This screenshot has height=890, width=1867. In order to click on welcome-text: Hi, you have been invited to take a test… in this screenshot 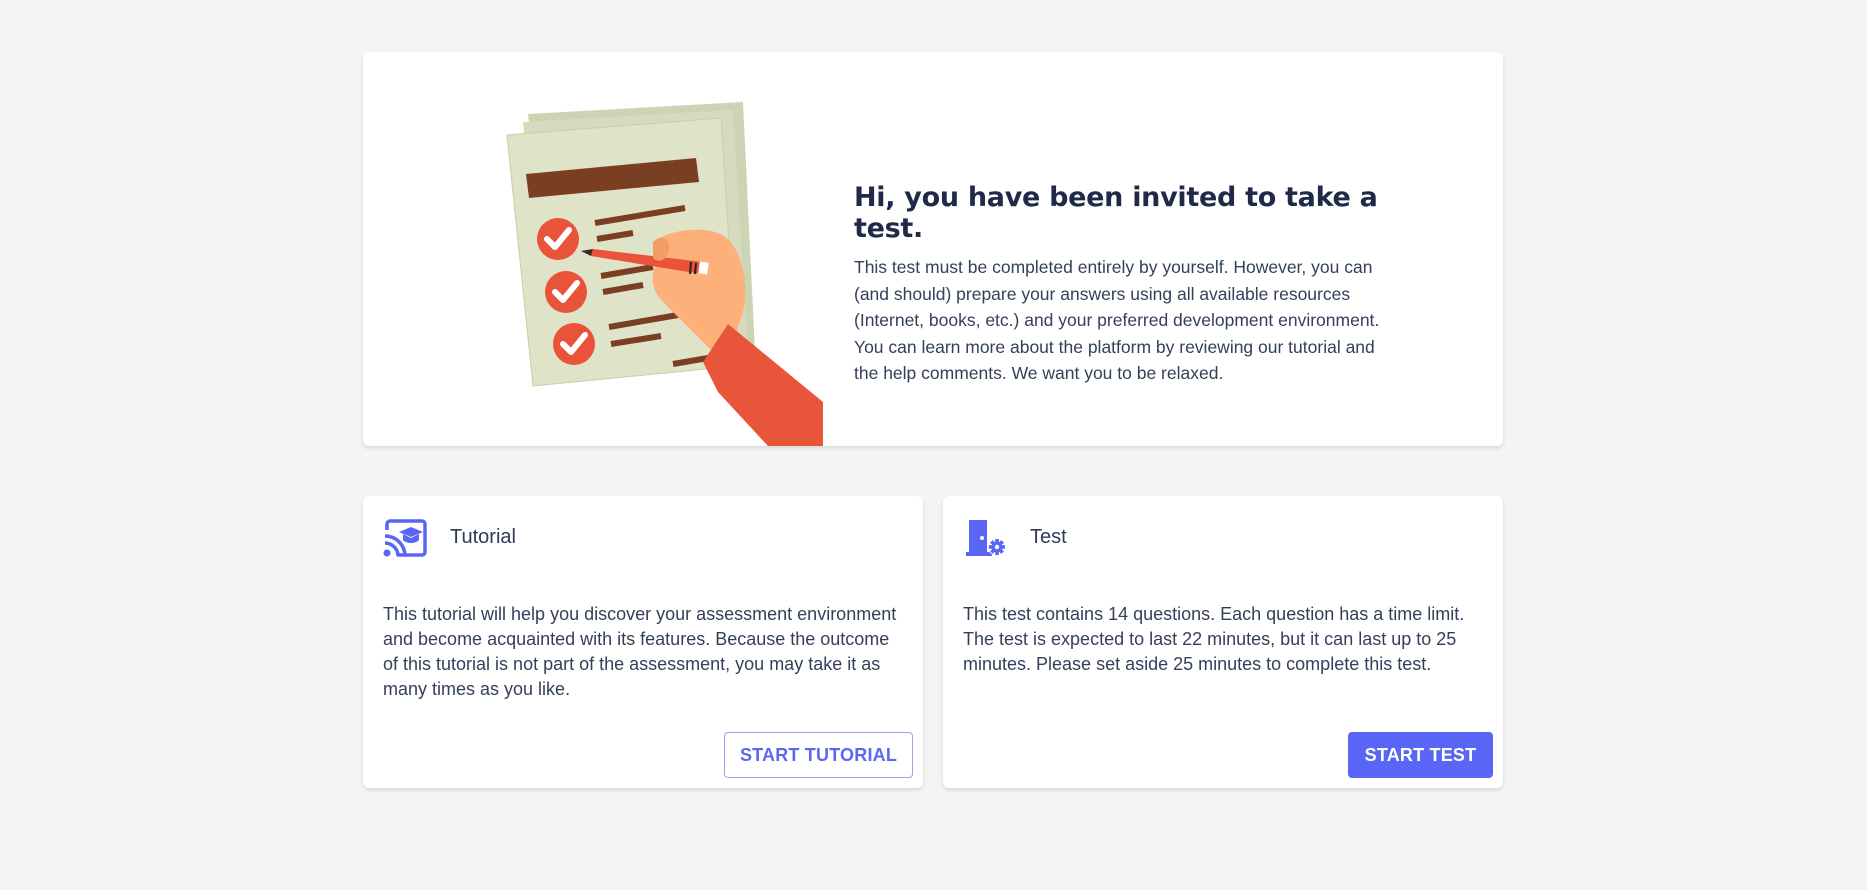, I will do `click(1124, 284)`.